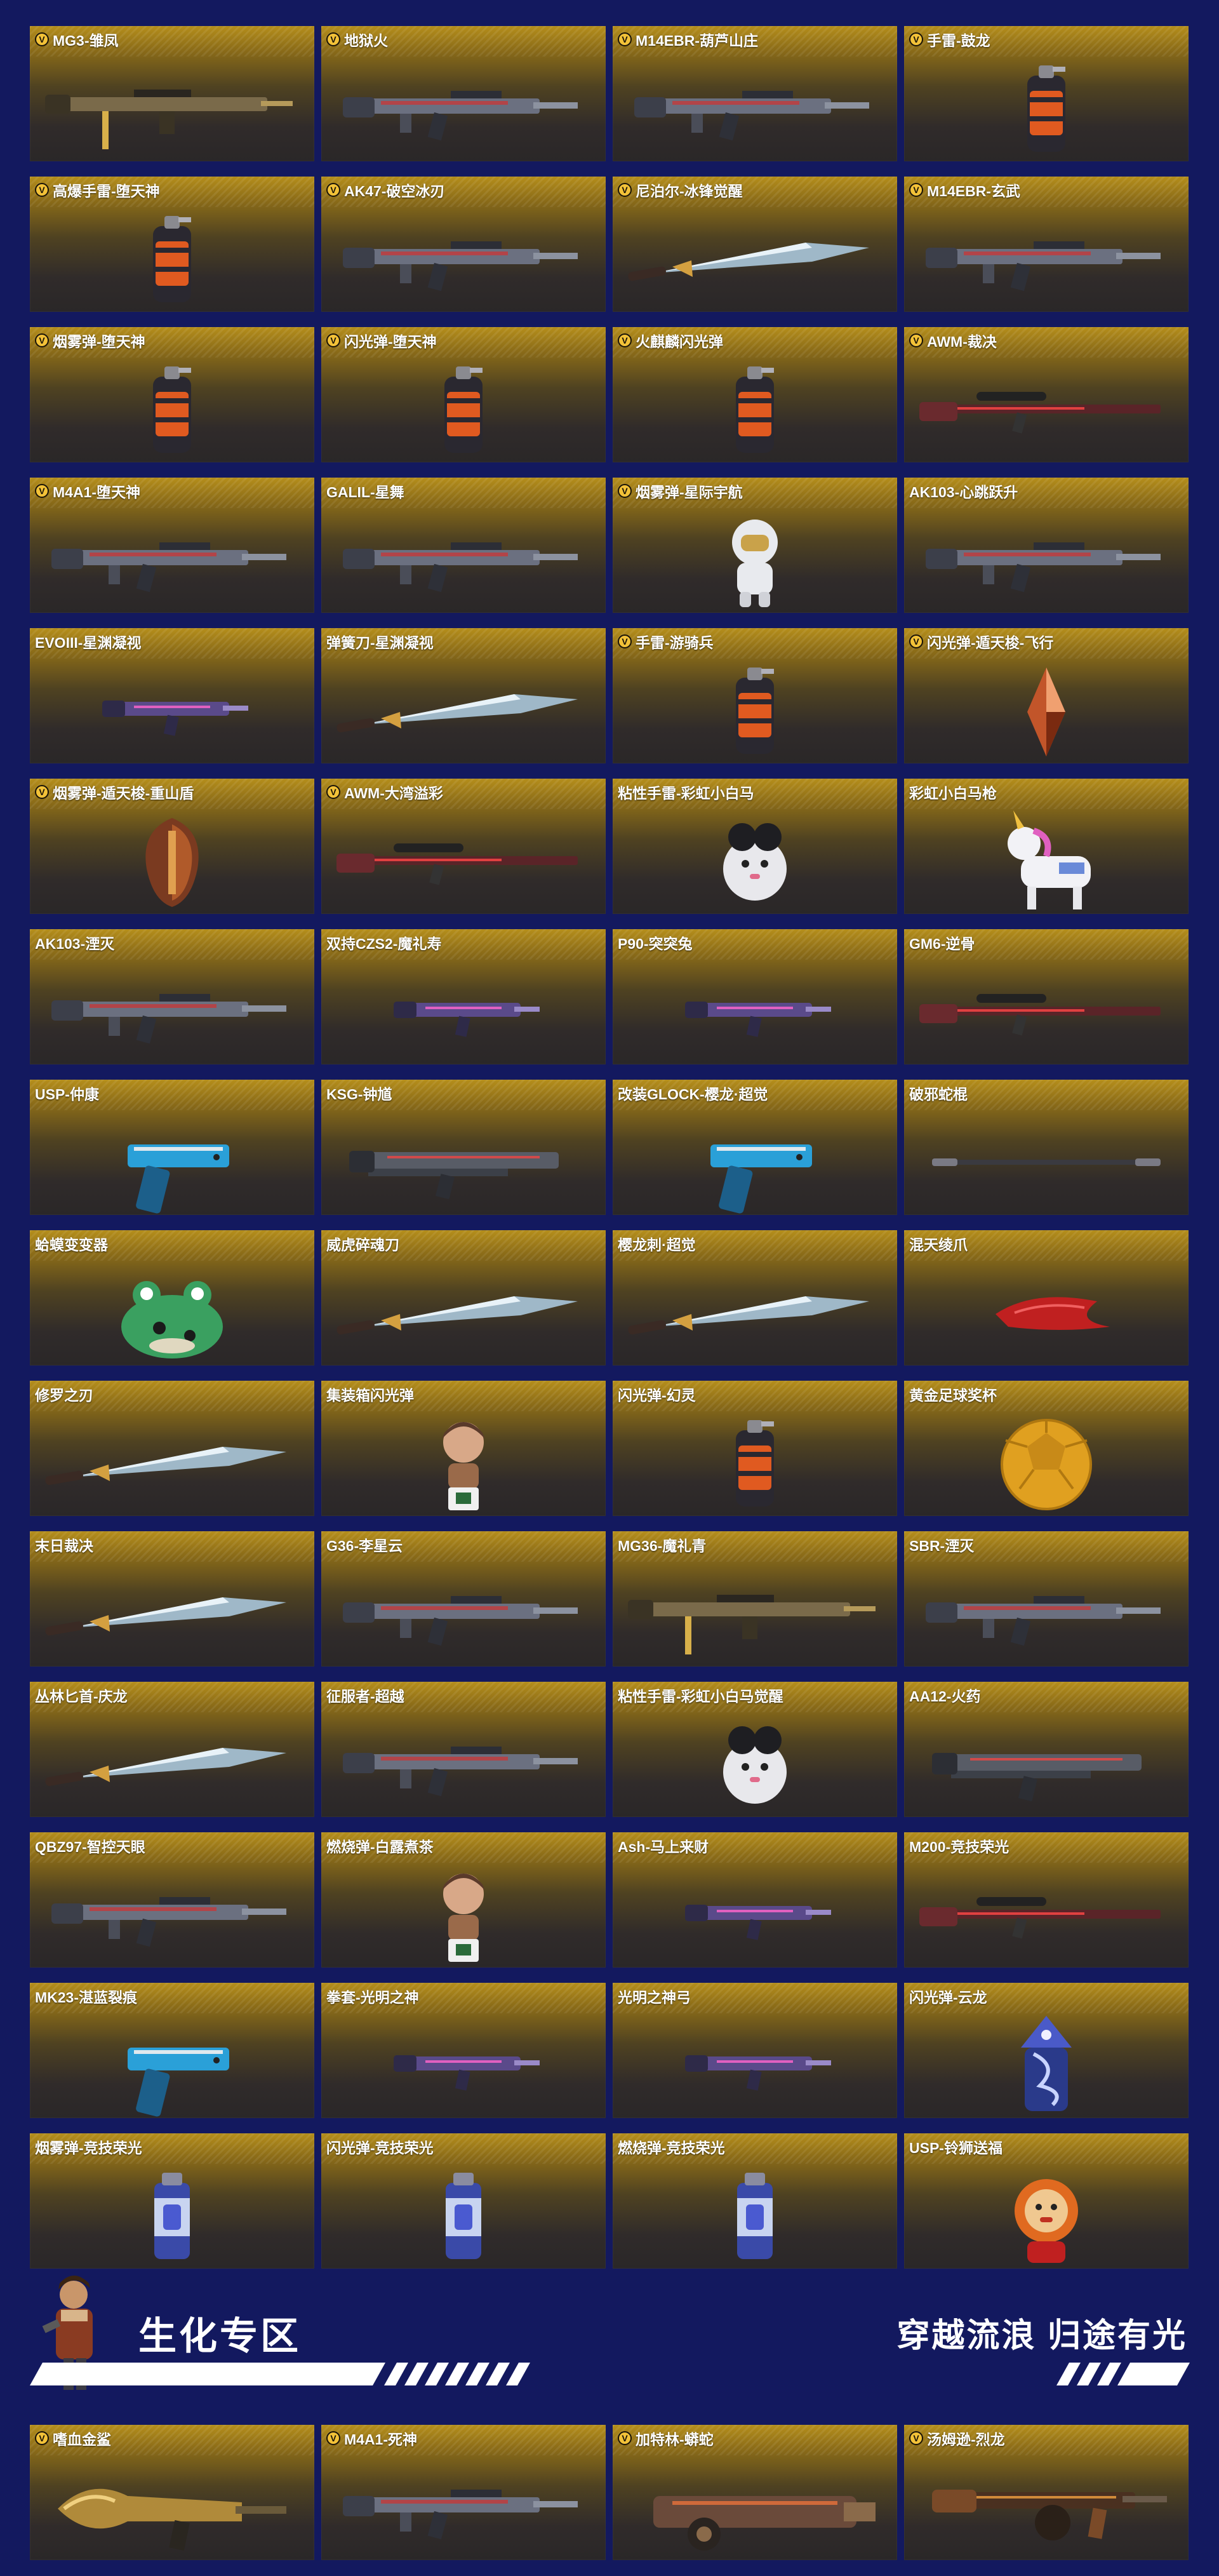  Describe the element at coordinates (463, 545) in the screenshot. I see `item-card: GALIL-星舞` at that location.